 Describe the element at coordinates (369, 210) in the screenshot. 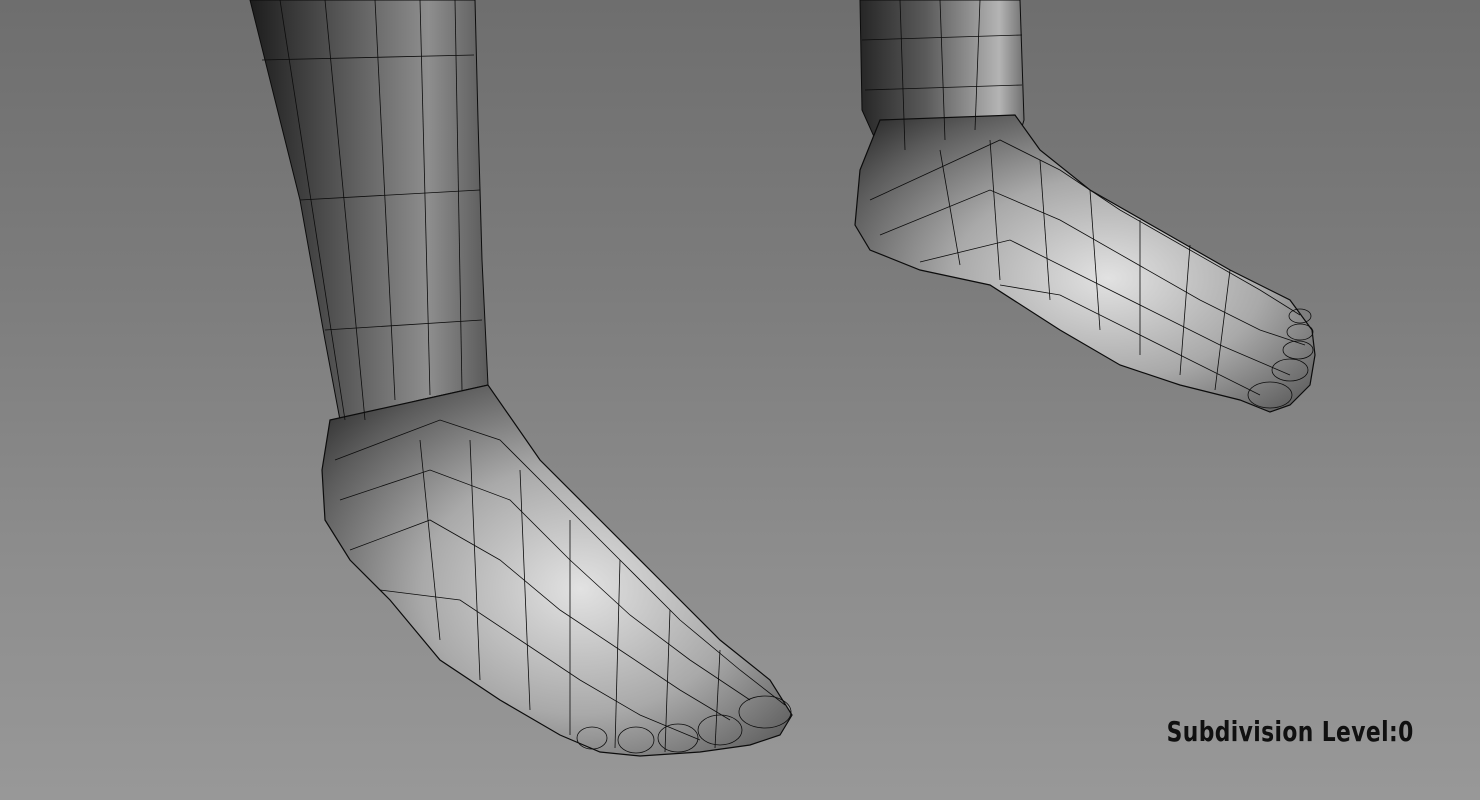

I see `left-leg-shape` at that location.